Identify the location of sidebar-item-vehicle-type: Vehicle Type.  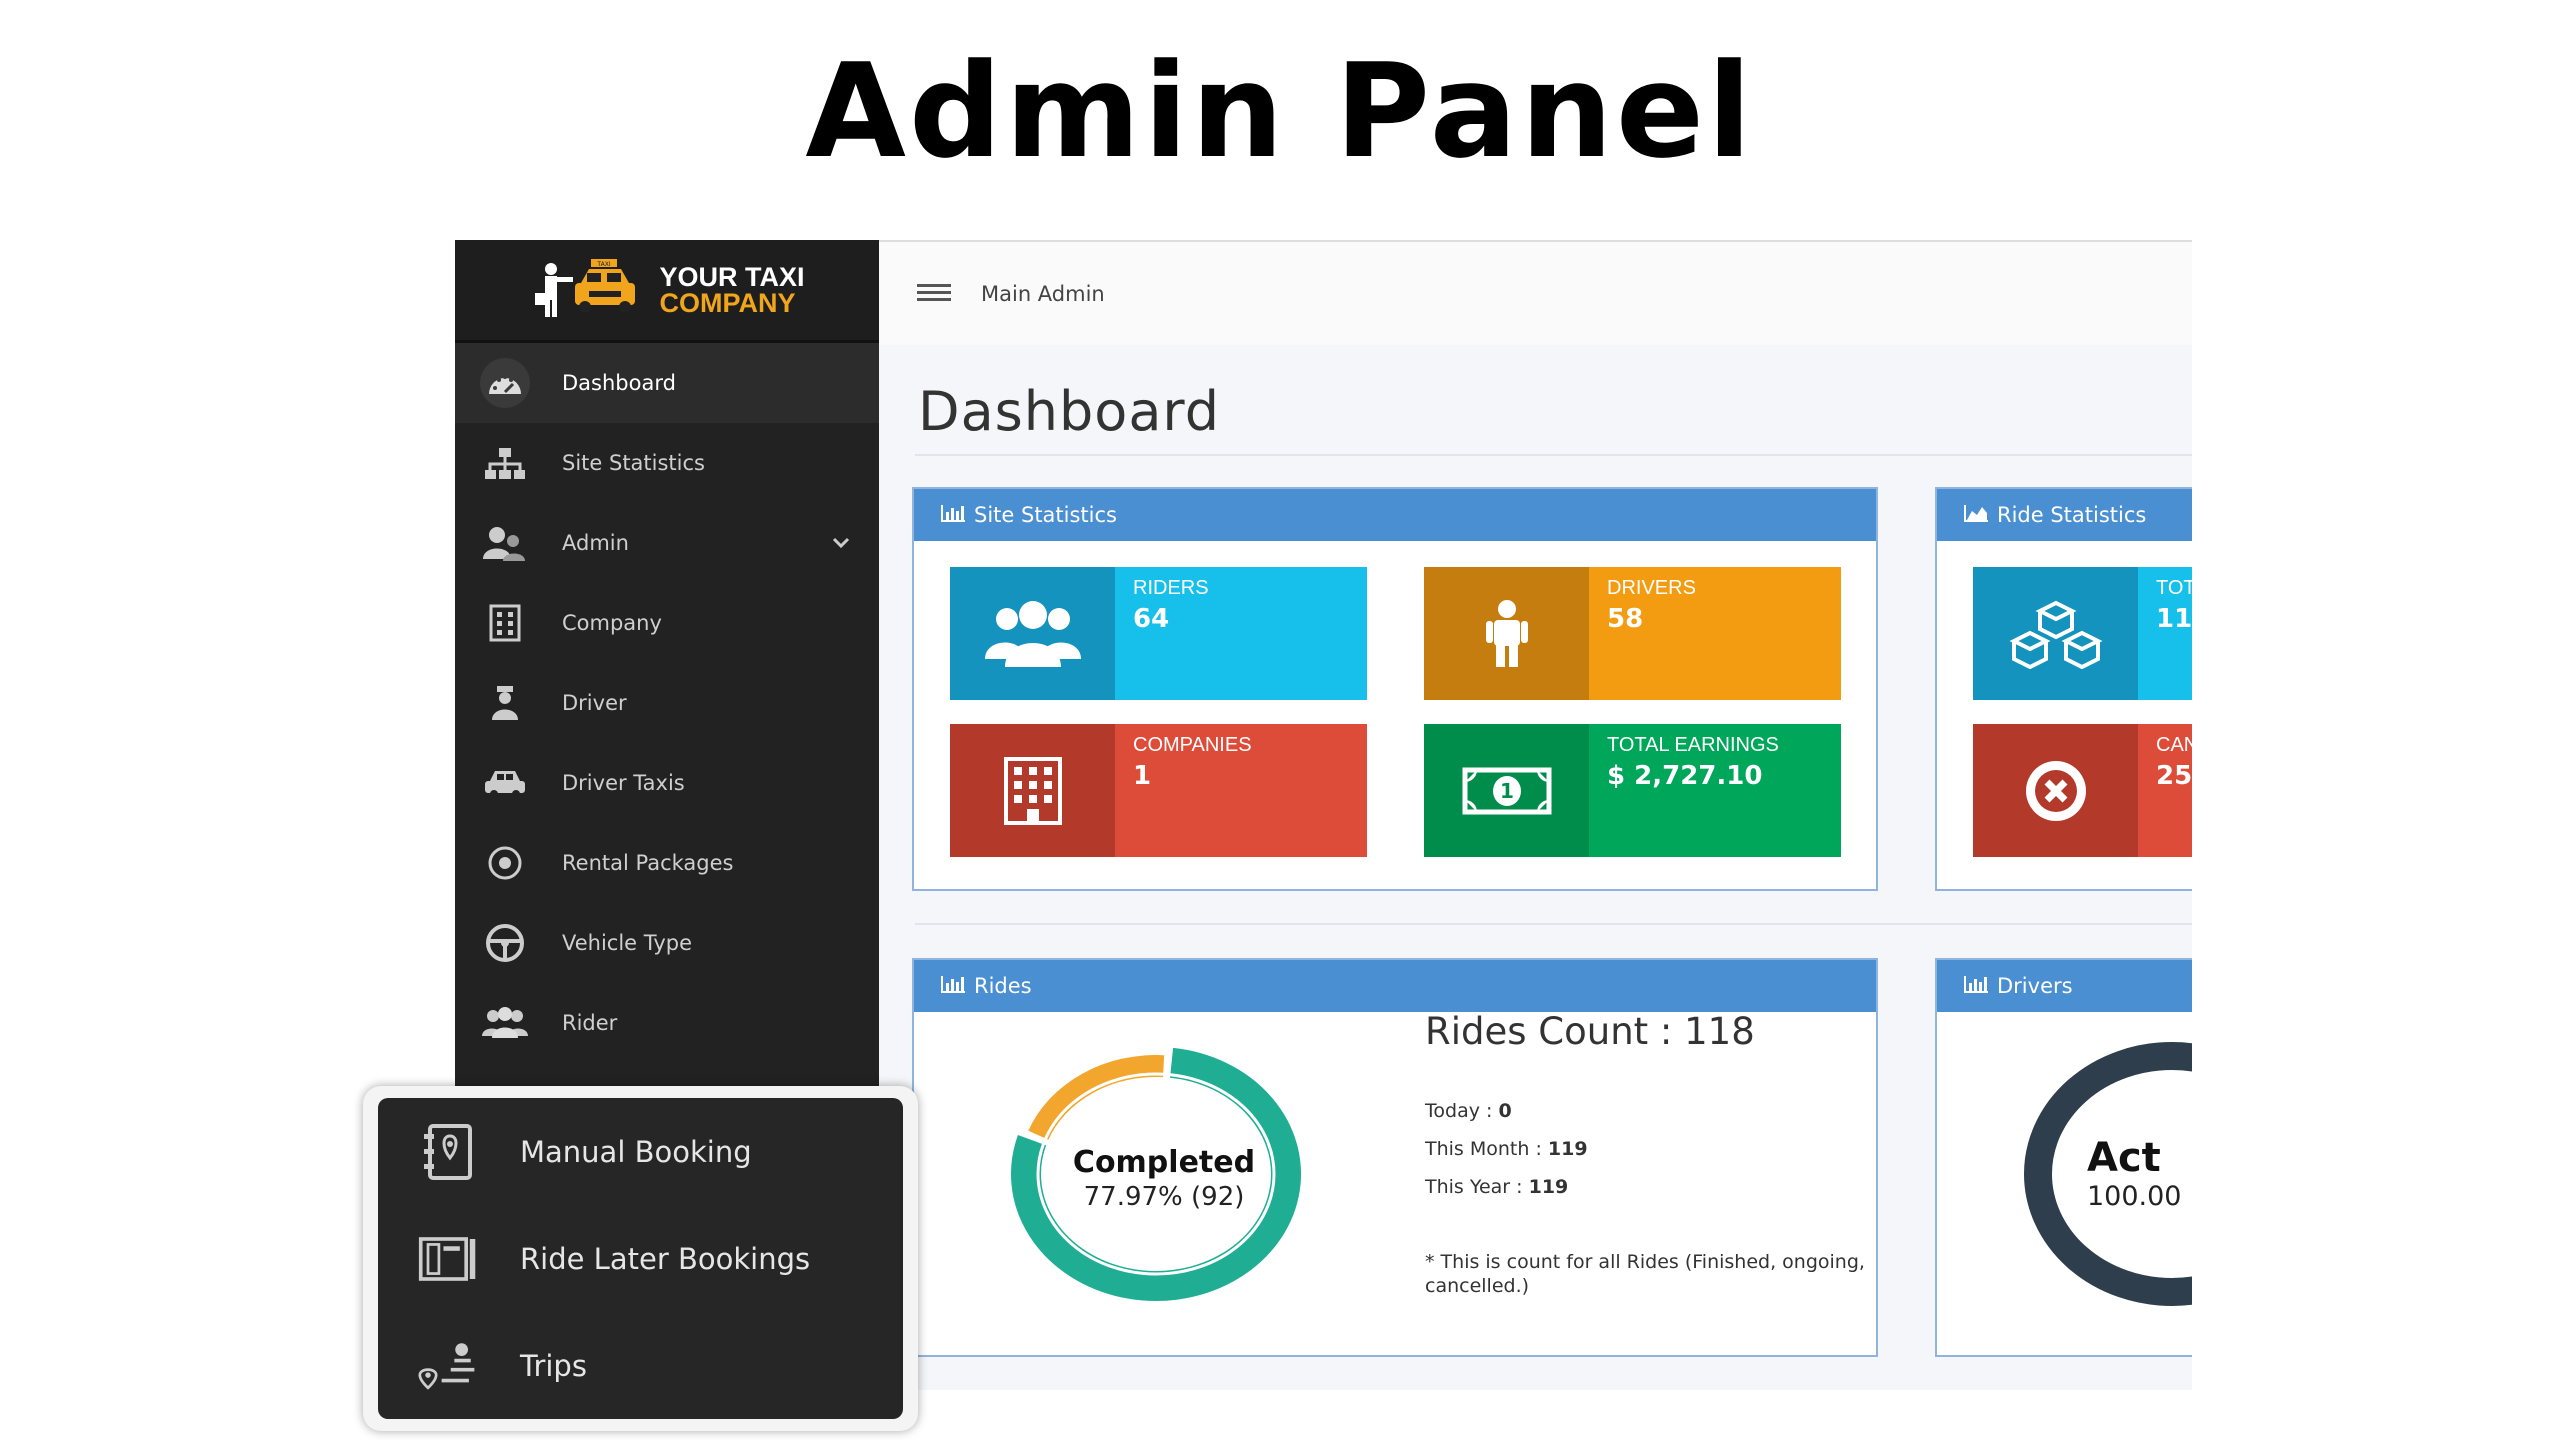
(667, 943).